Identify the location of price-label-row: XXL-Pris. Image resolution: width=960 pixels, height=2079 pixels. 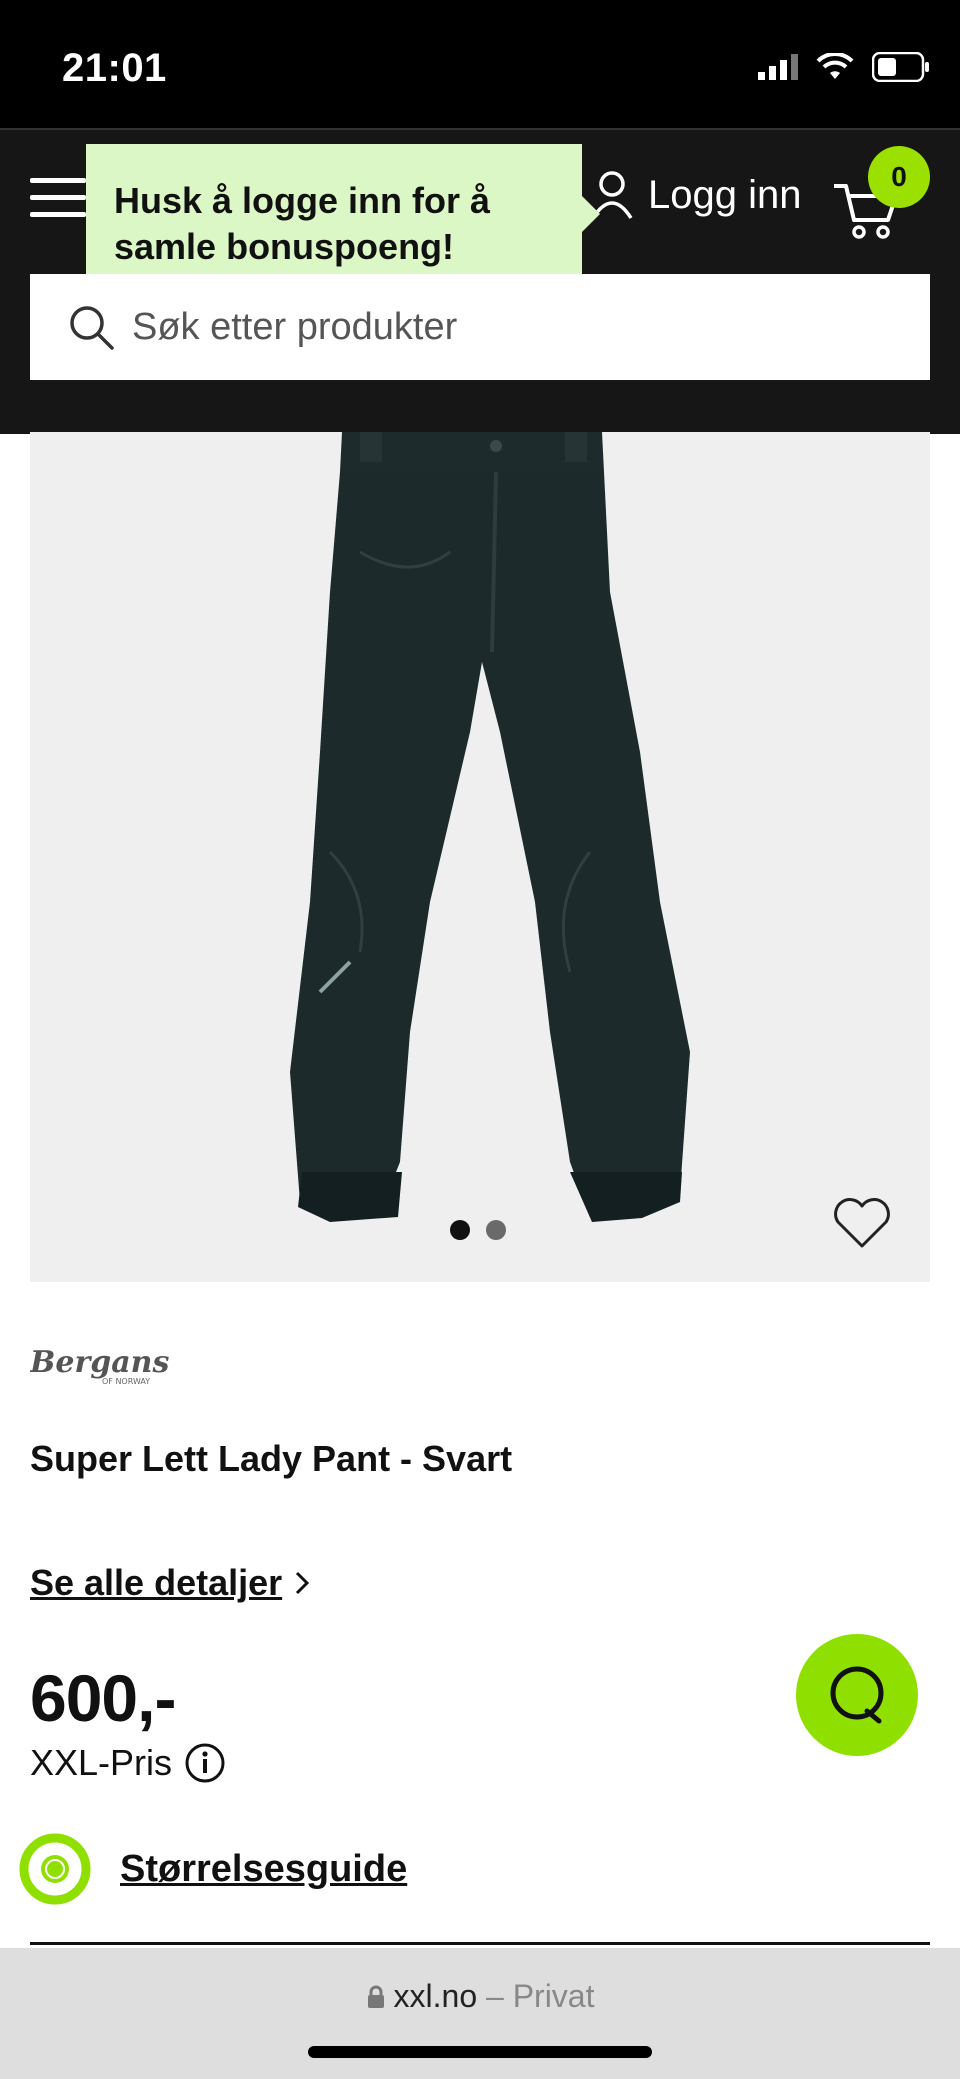
(128, 1763).